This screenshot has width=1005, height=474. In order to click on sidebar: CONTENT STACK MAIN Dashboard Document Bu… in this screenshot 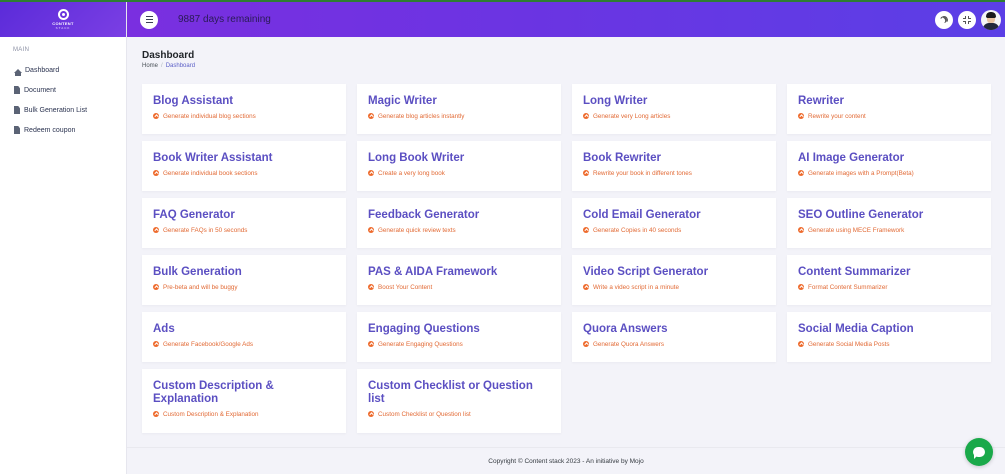, I will do `click(63, 238)`.